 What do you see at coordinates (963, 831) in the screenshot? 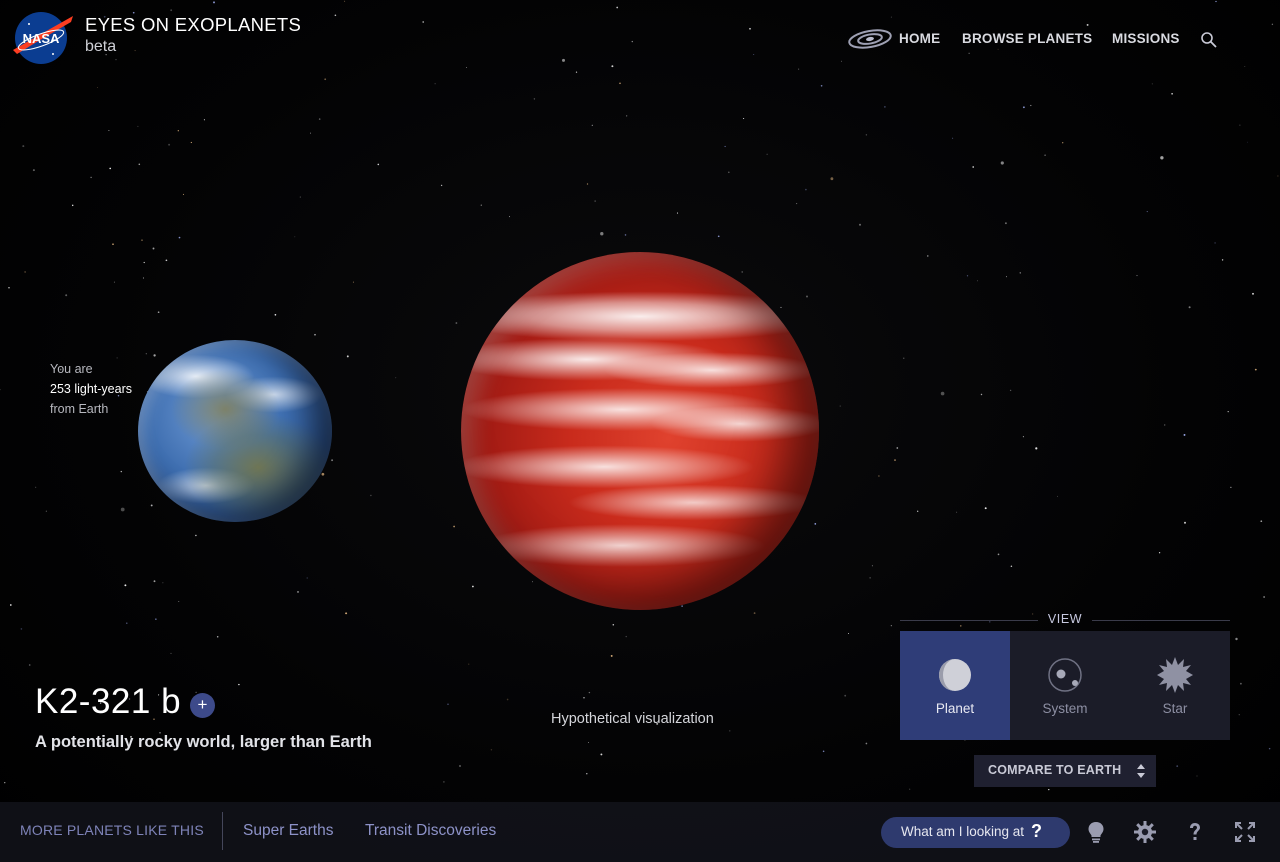
I see `help-pill-label: What am I looking at` at bounding box center [963, 831].